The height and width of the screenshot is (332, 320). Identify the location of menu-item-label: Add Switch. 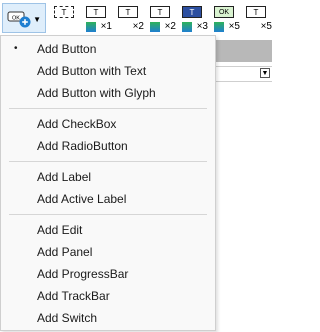
(67, 318).